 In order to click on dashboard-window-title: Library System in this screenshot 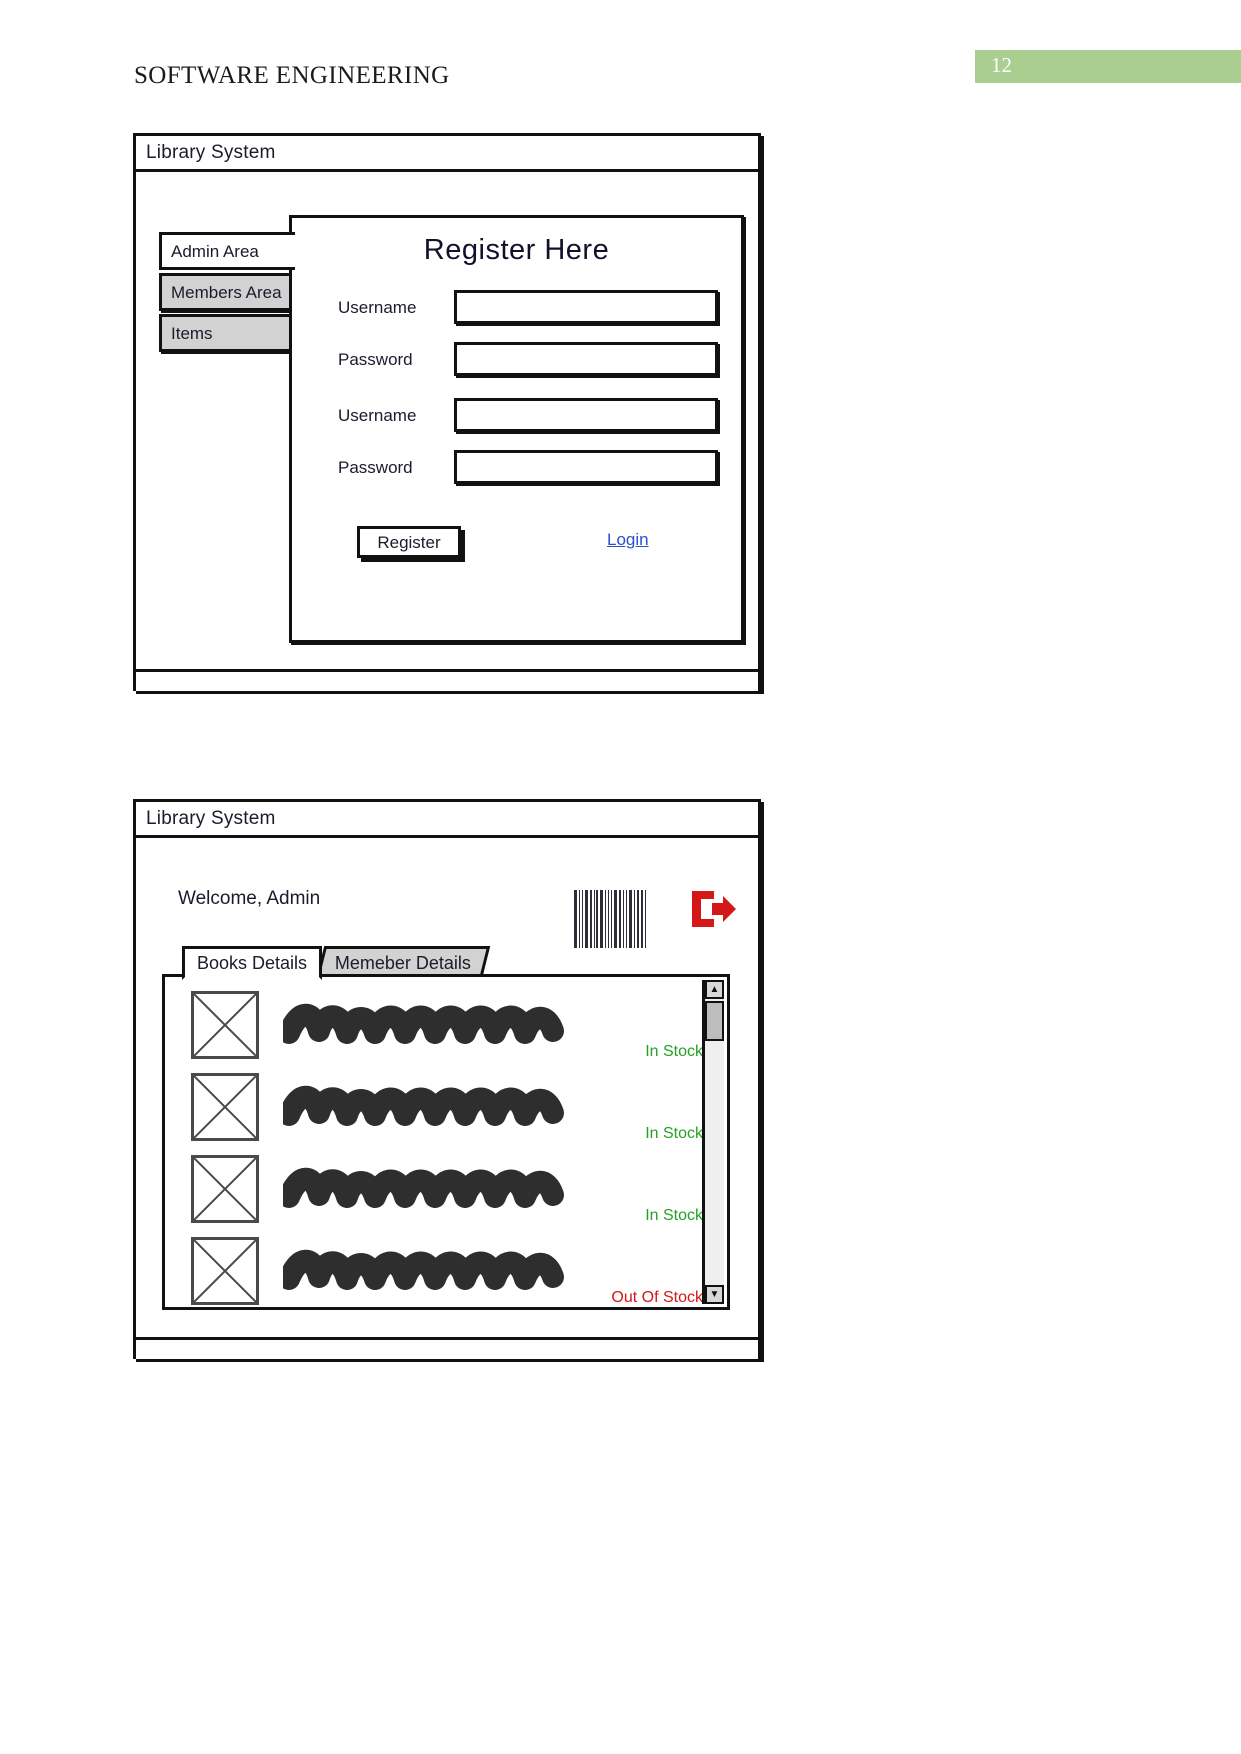, I will do `click(211, 818)`.